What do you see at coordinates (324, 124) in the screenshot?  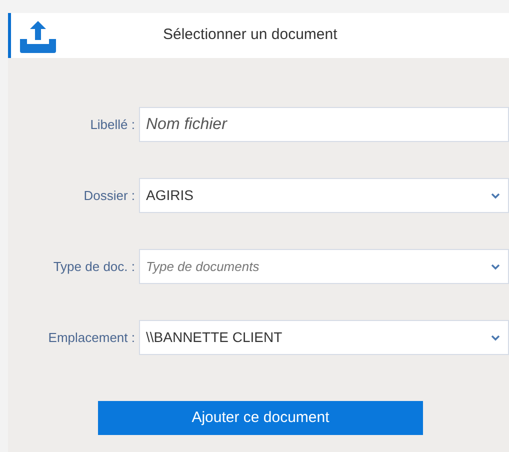 I see `input-field: Nom fichier` at bounding box center [324, 124].